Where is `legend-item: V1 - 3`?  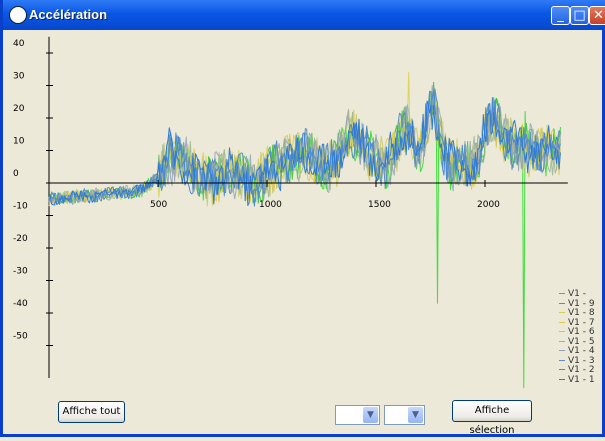
legend-item: V1 - 3 is located at coordinates (577, 361).